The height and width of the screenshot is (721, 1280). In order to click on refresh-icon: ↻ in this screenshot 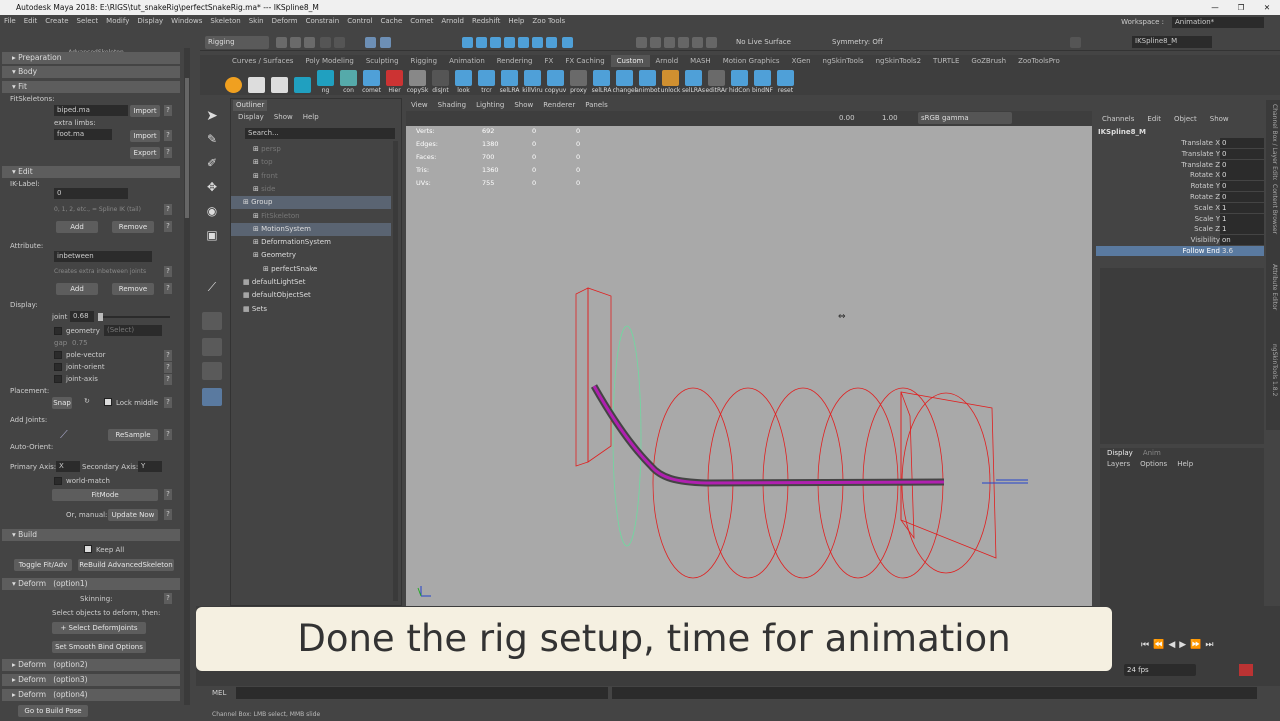, I will do `click(87, 401)`.